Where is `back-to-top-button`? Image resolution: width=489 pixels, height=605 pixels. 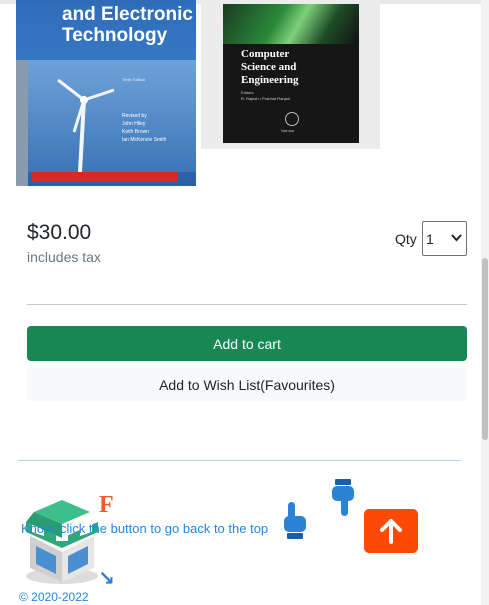
back-to-top-button is located at coordinates (391, 531).